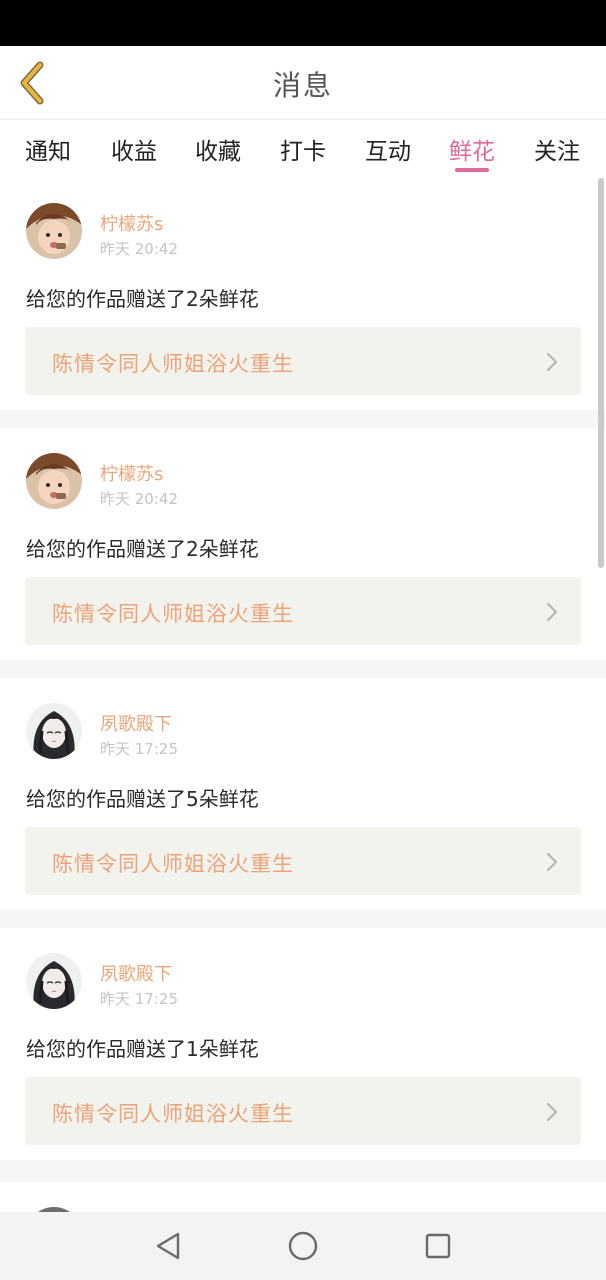  I want to click on system-nav-bar, so click(303, 1246).